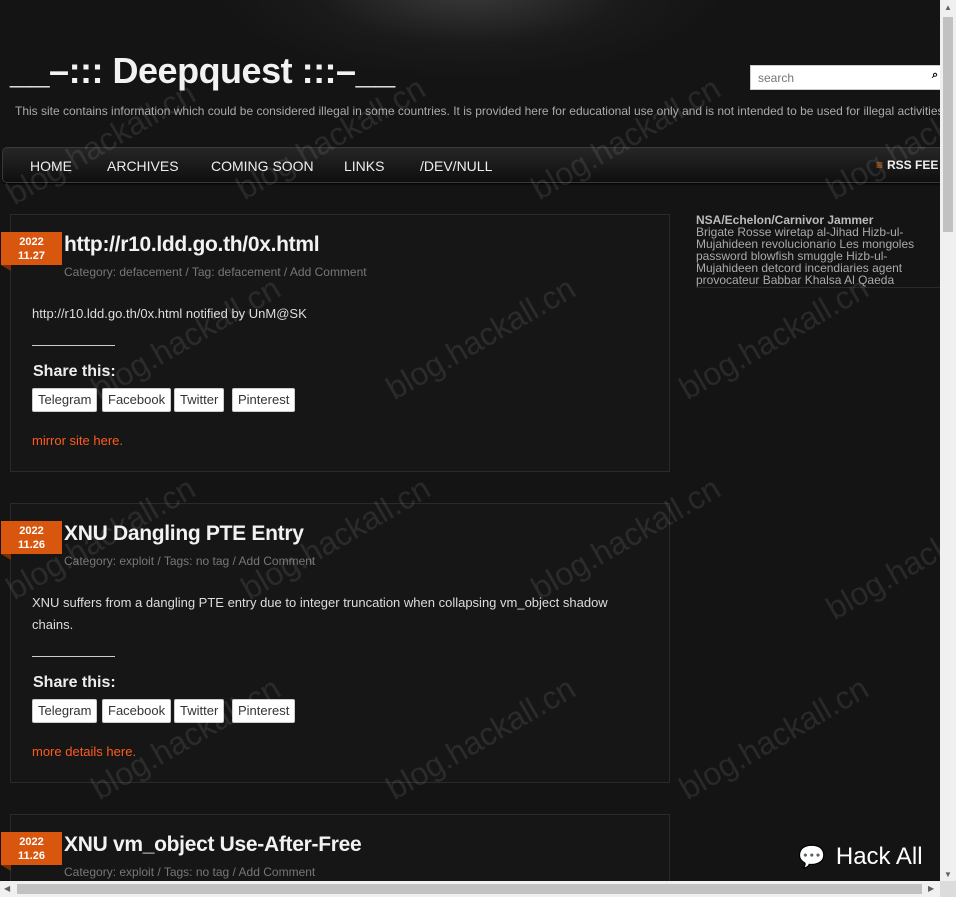  Describe the element at coordinates (931, 888) in the screenshot. I see `scroll-right-arrow-icon: ▶` at that location.